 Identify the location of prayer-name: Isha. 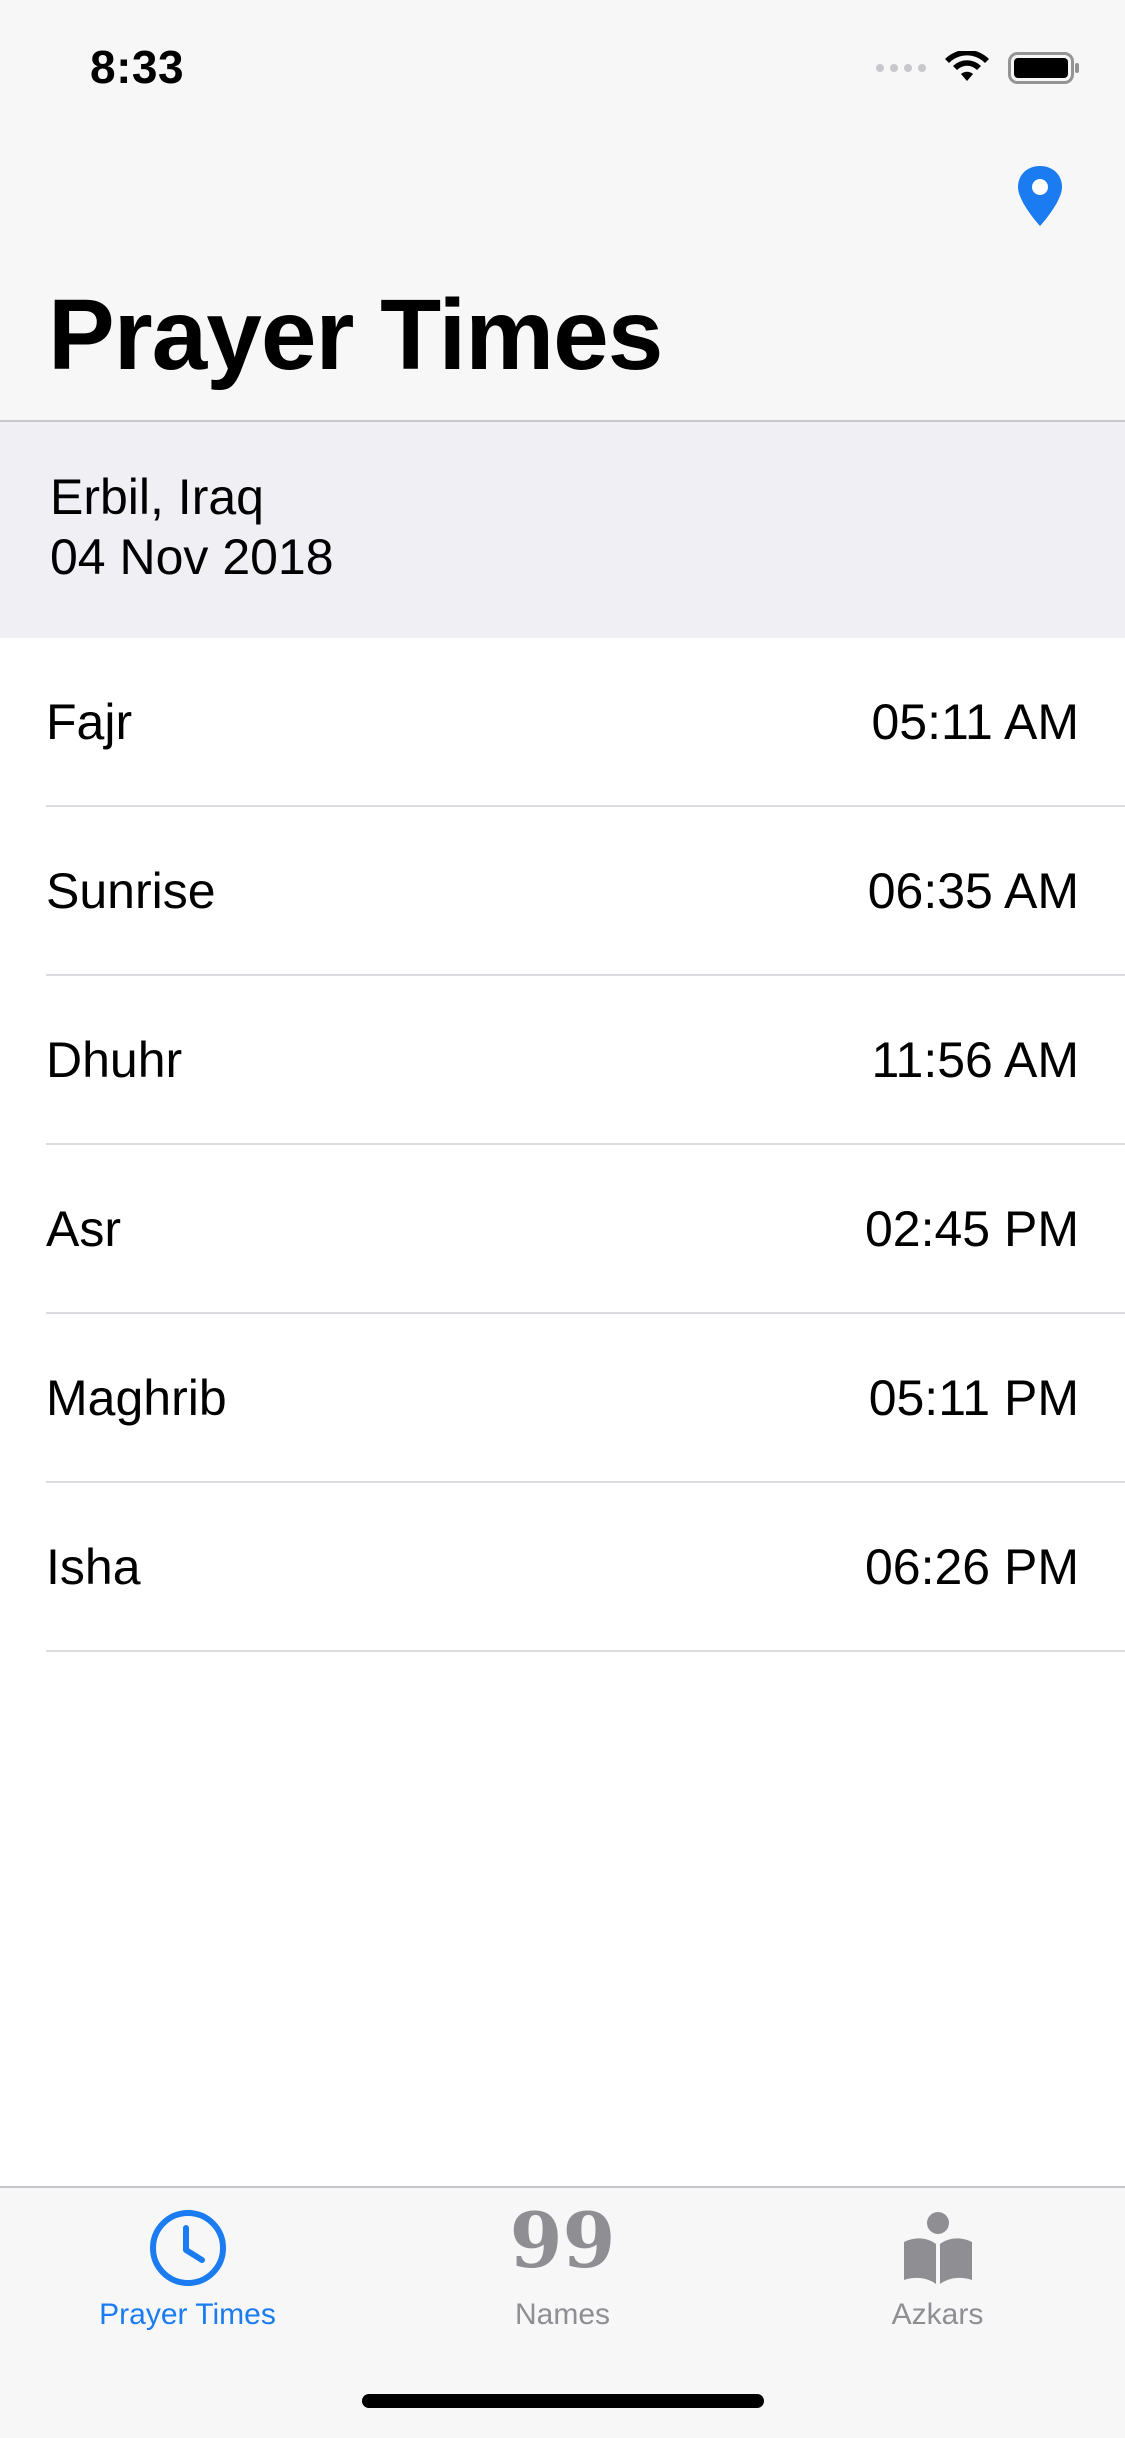
(93, 1567).